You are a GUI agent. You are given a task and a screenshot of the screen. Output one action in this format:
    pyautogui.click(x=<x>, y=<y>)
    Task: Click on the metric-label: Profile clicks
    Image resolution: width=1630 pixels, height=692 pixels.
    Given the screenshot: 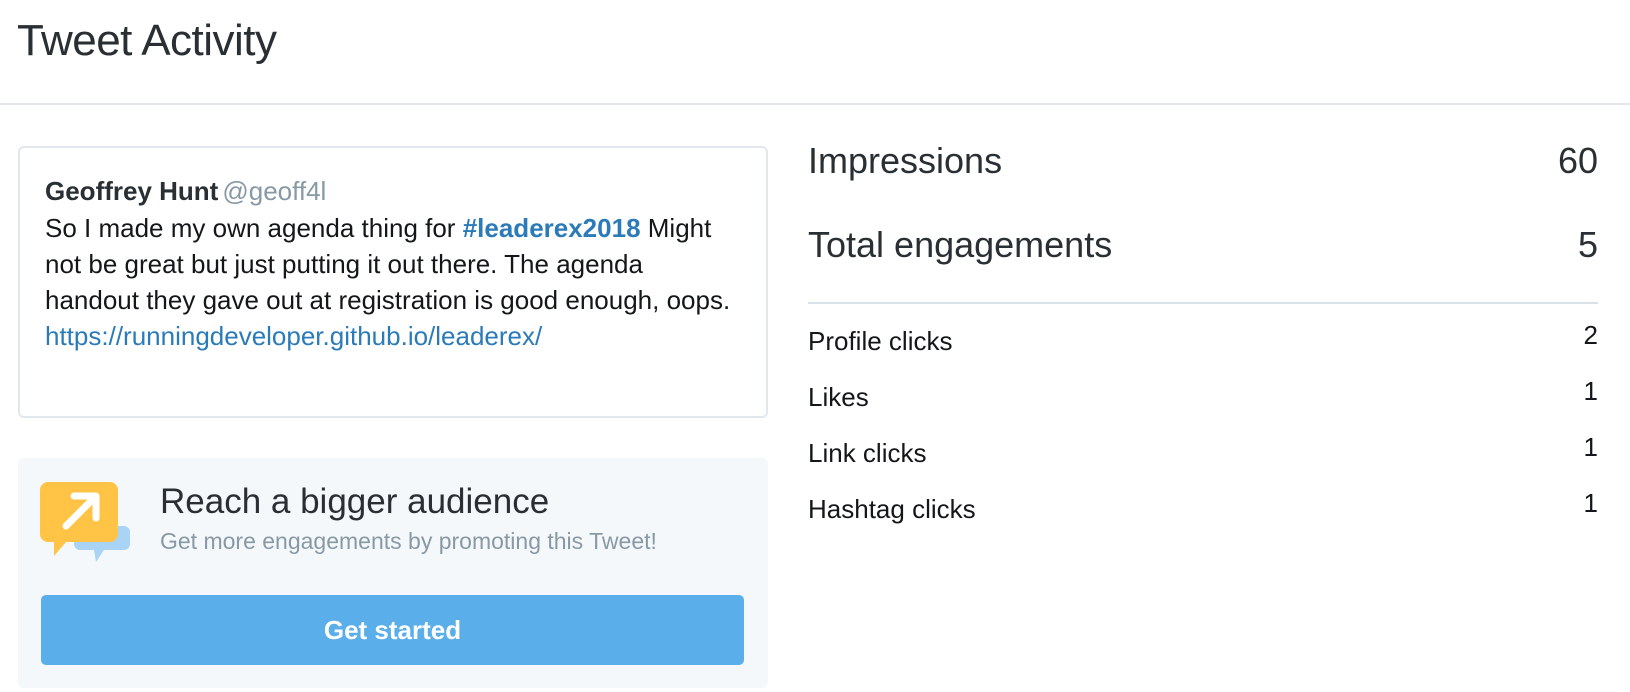 What is the action you would take?
    pyautogui.click(x=880, y=341)
    